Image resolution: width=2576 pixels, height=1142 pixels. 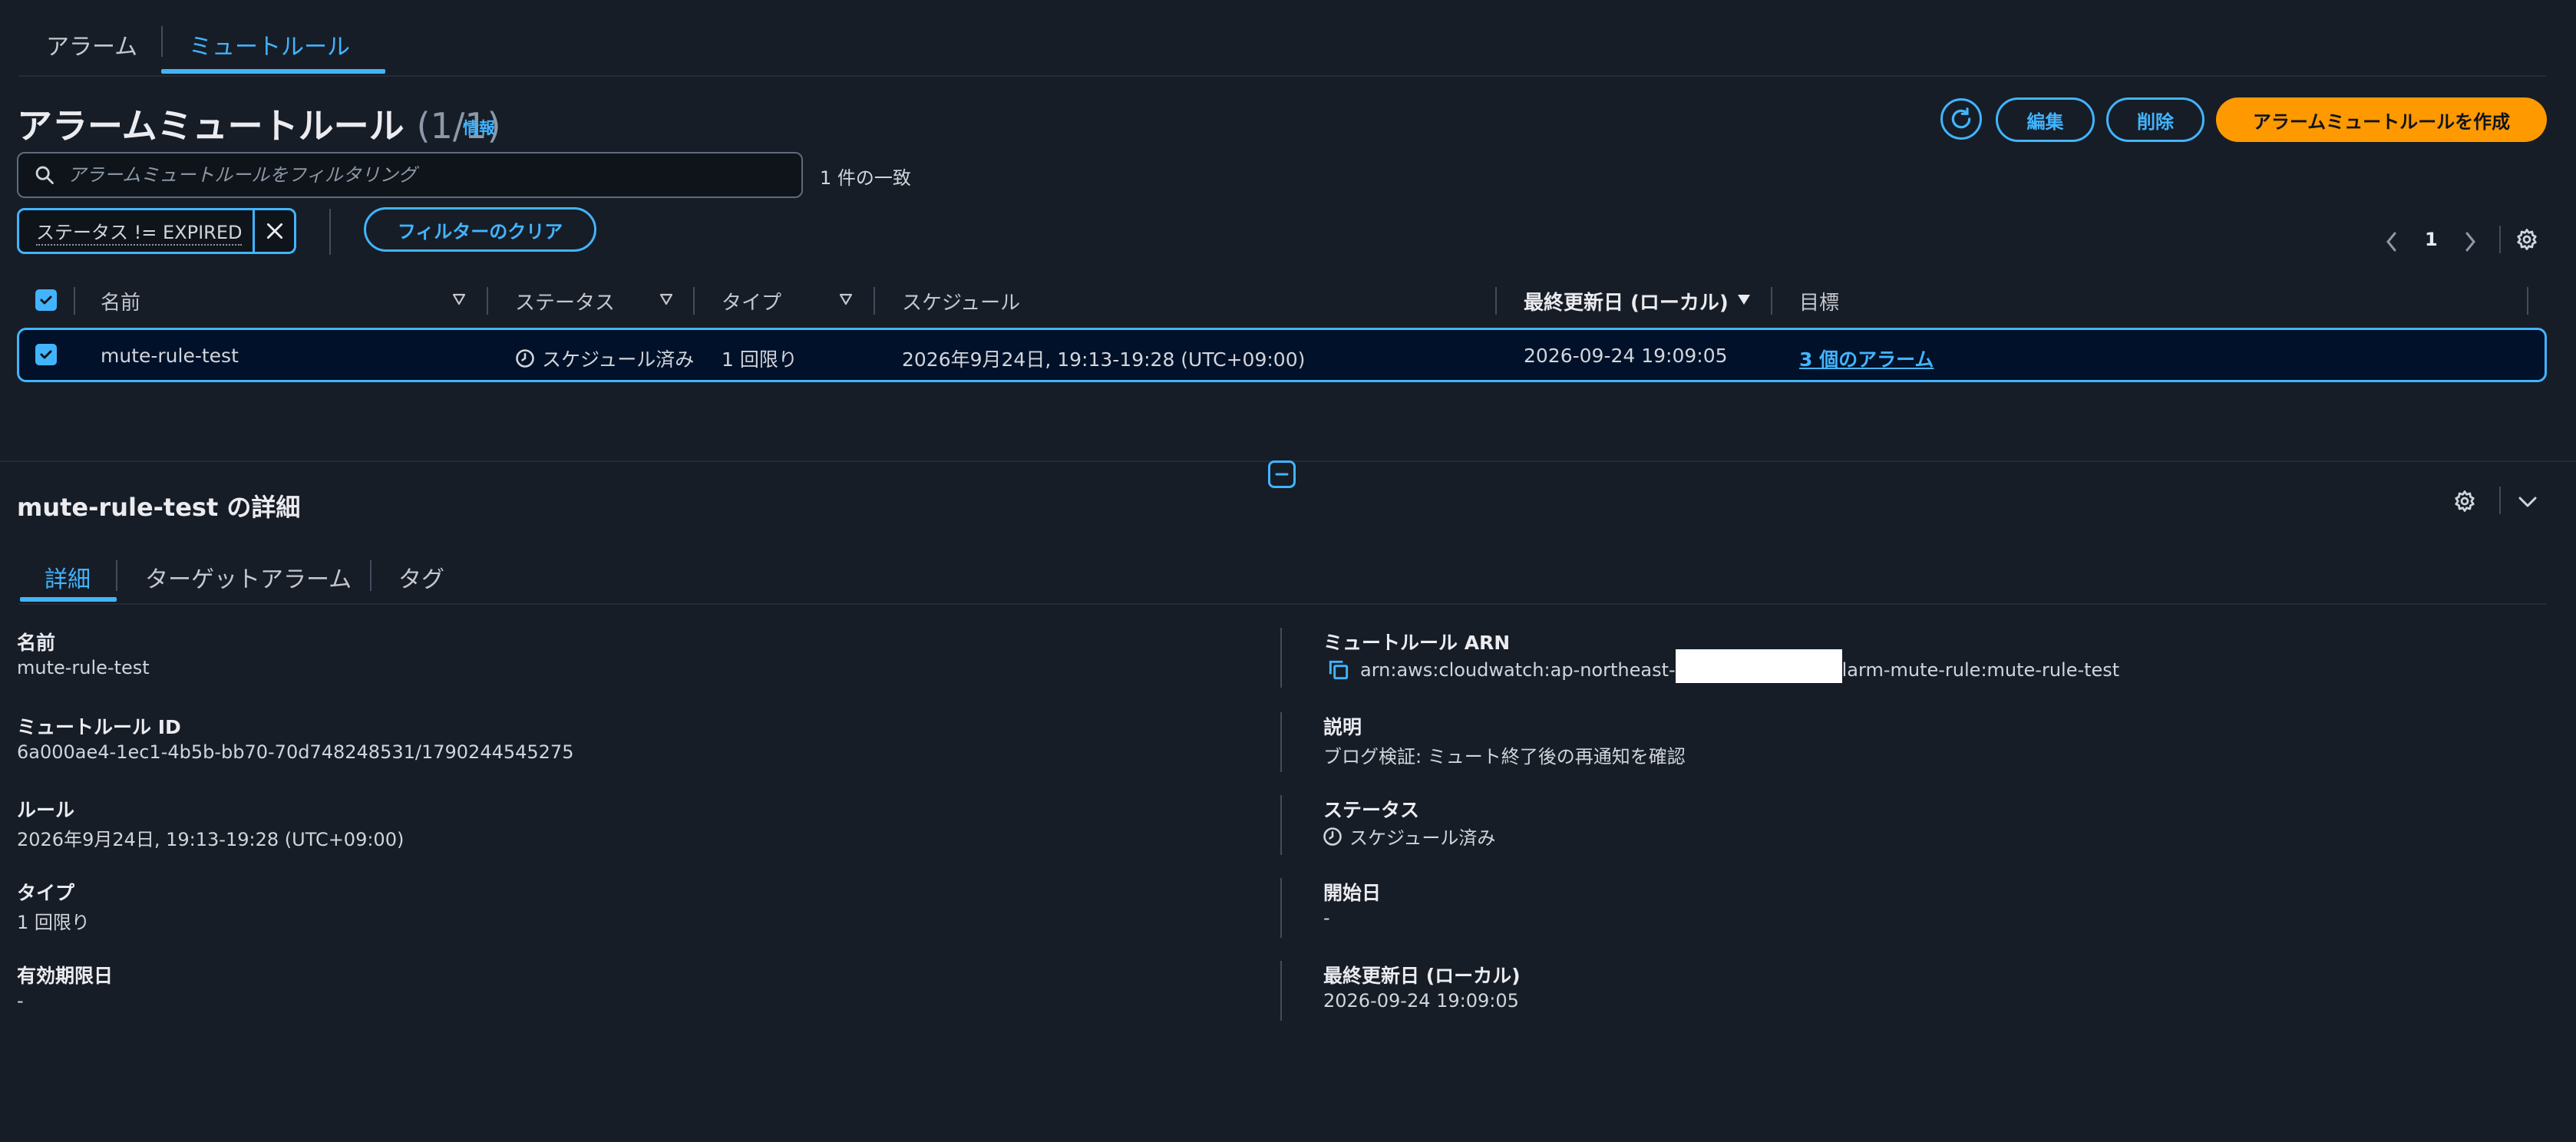 What do you see at coordinates (1961, 119) in the screenshot?
I see `refresh-button` at bounding box center [1961, 119].